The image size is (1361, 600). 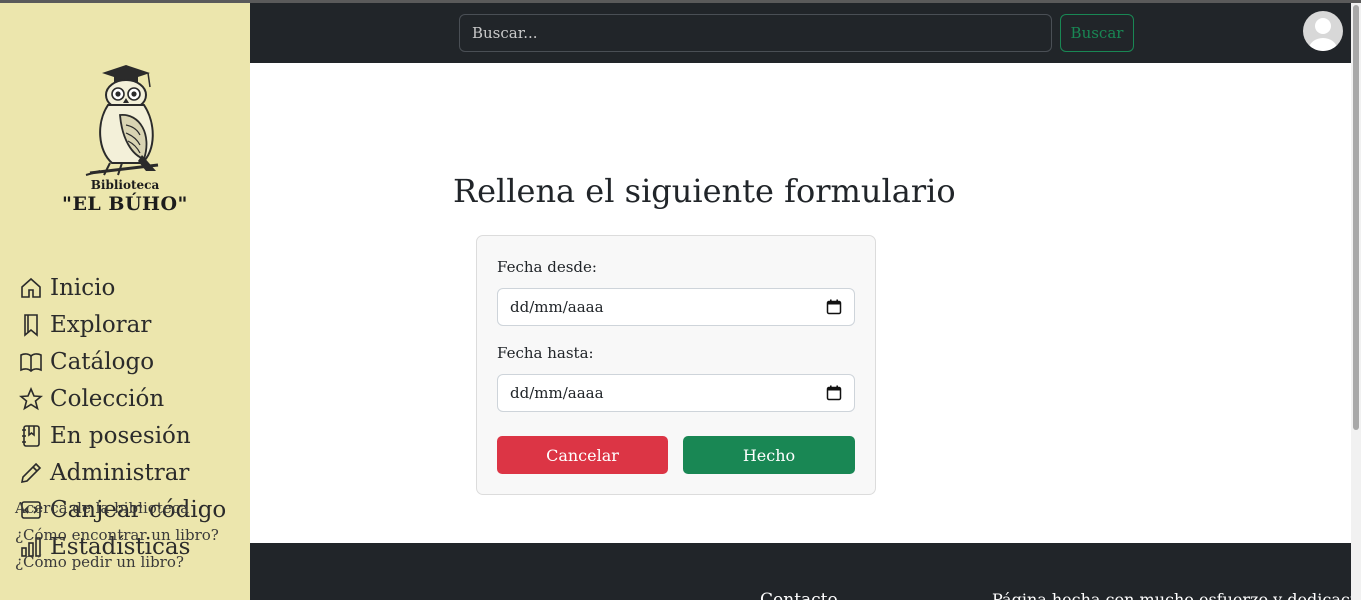 I want to click on avatar, so click(x=1323, y=31).